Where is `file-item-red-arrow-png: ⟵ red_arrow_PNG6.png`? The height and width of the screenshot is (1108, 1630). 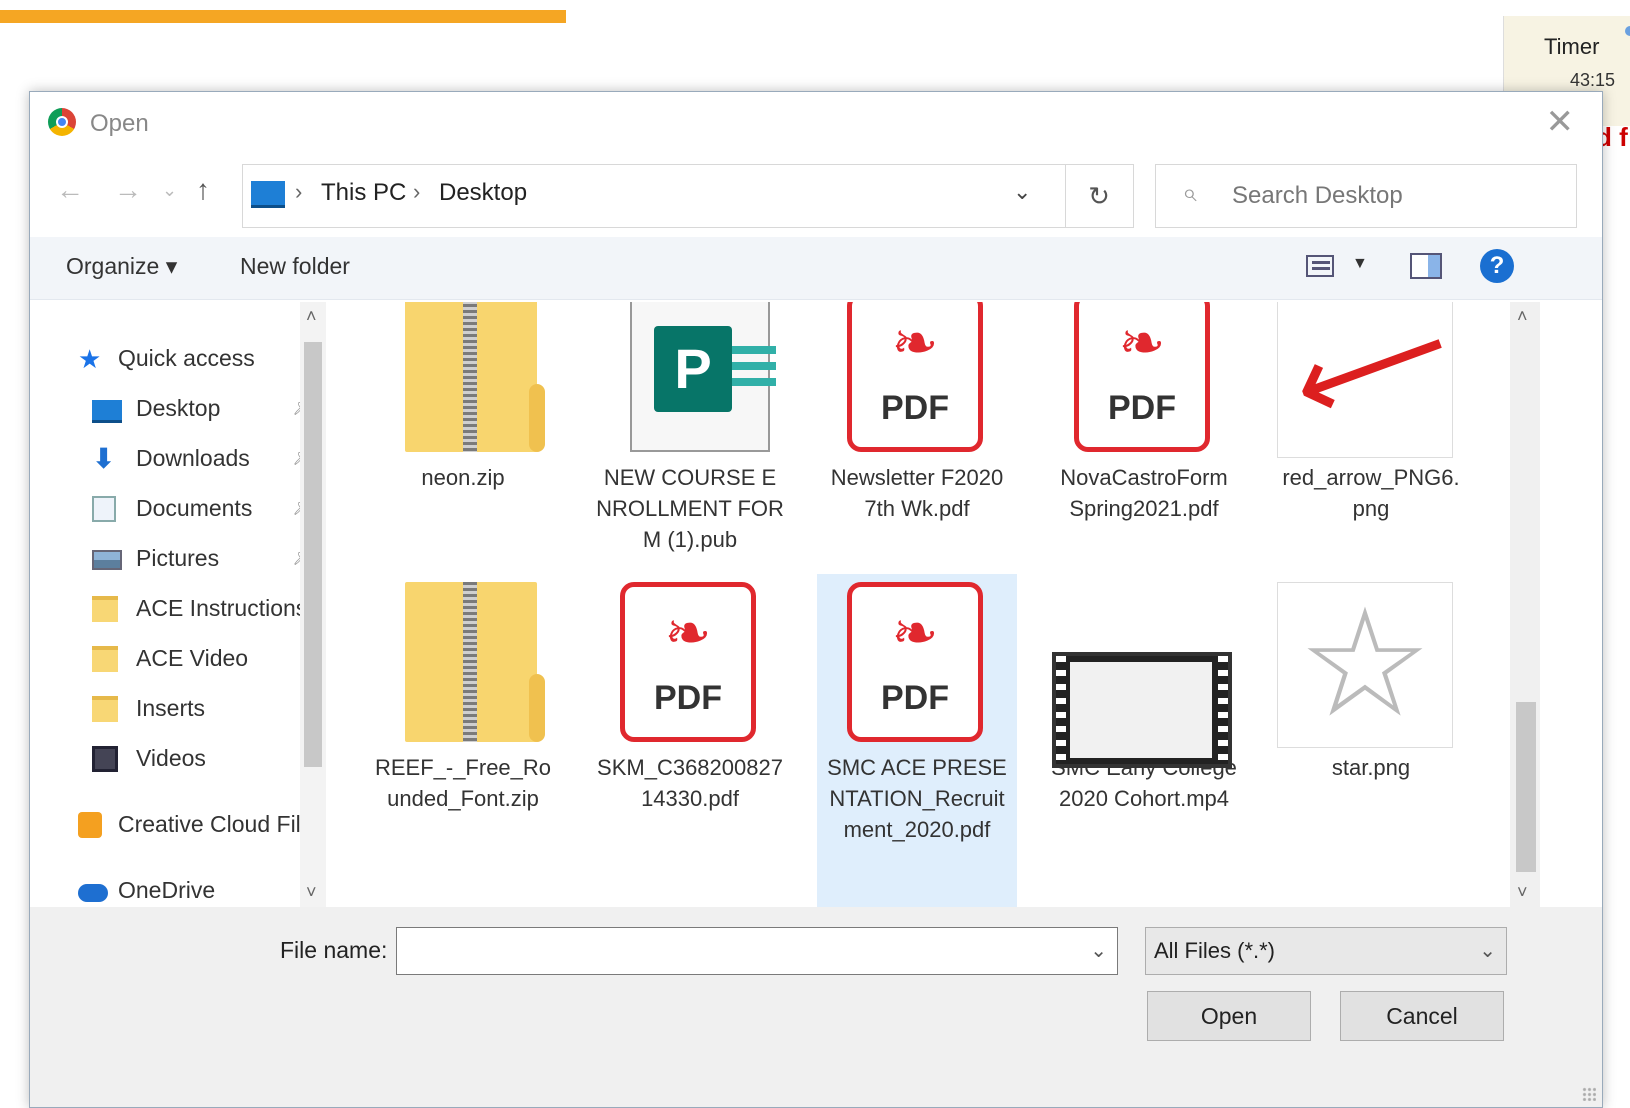
file-item-red-arrow-png: ⟵ red_arrow_PNG6.png is located at coordinates (1371, 413).